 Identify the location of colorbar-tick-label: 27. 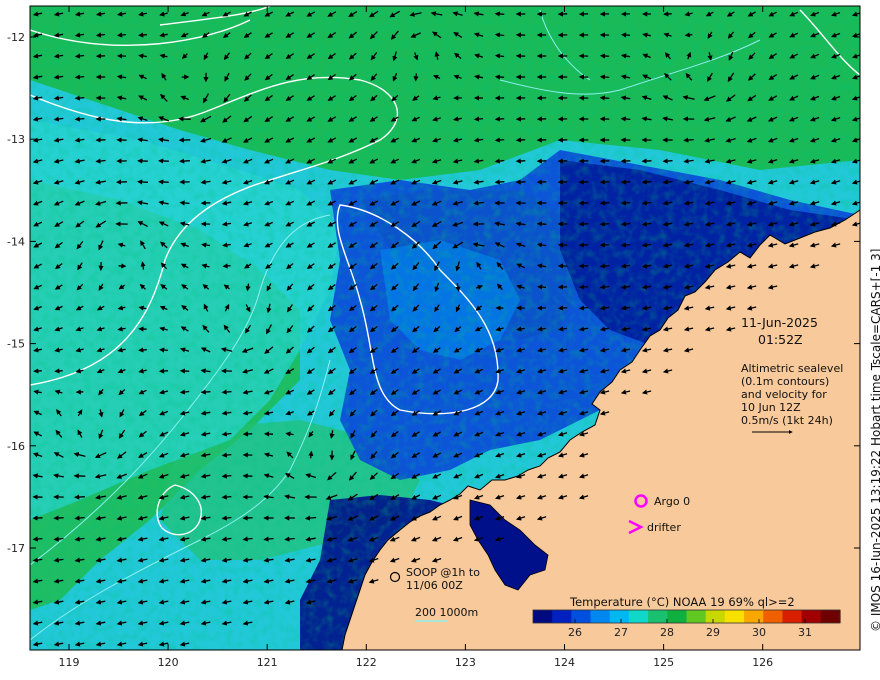
(621, 632).